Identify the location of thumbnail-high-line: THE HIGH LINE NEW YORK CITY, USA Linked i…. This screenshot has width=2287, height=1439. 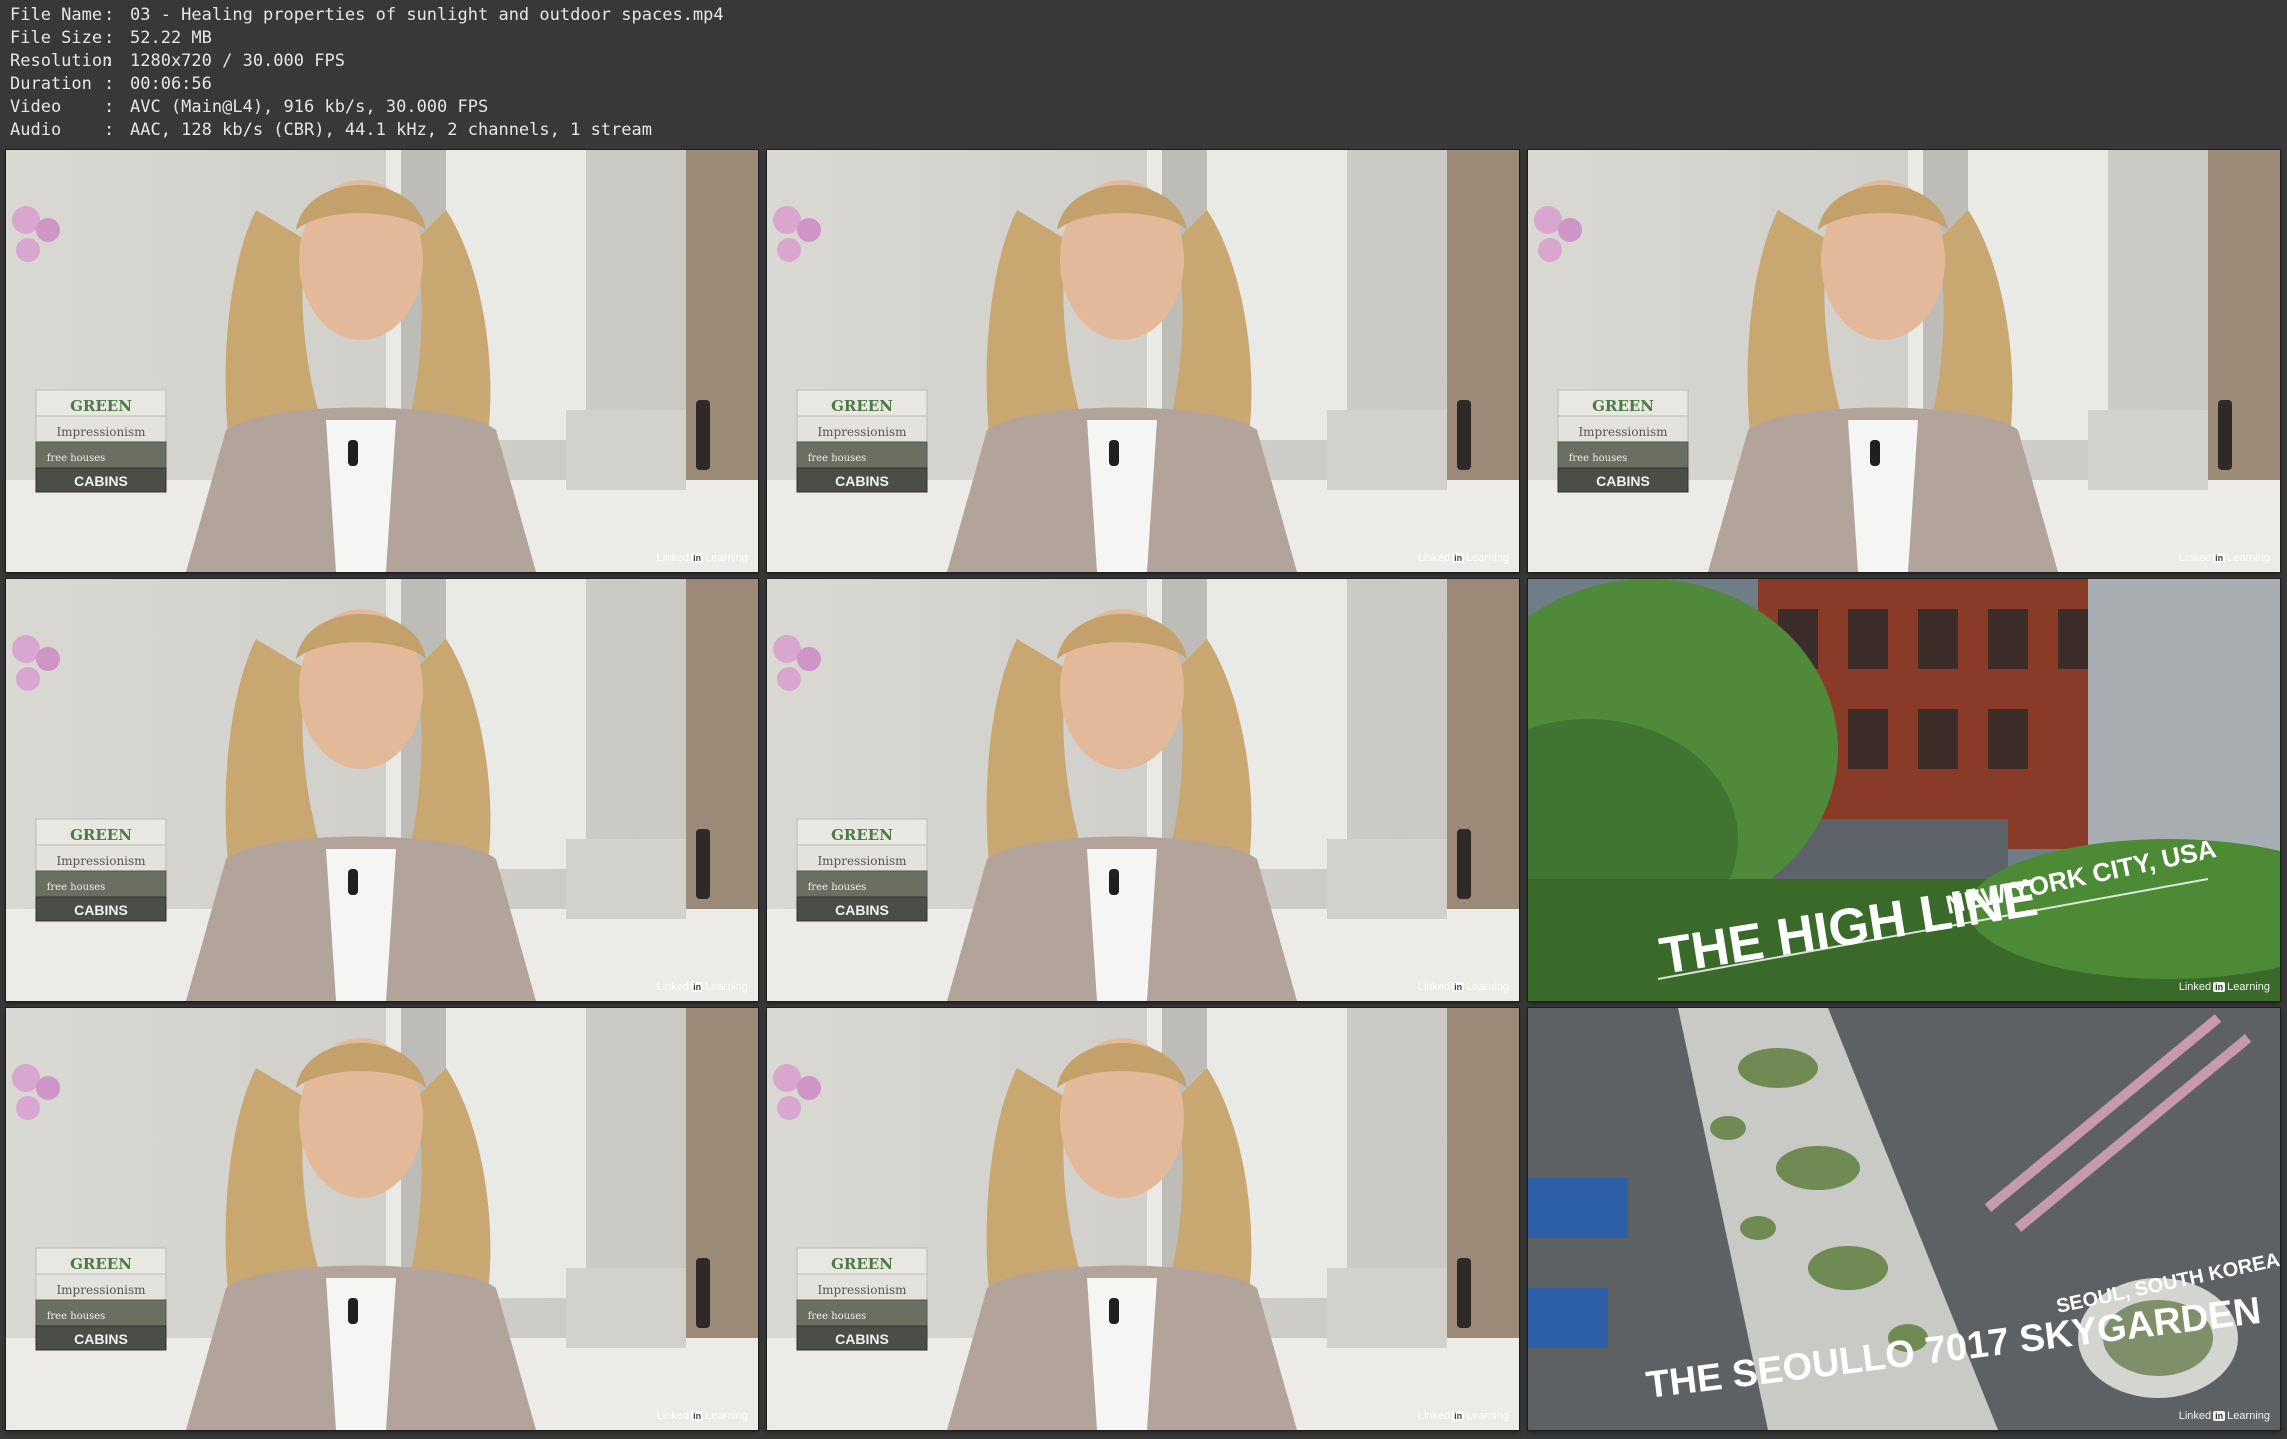
(1904, 790).